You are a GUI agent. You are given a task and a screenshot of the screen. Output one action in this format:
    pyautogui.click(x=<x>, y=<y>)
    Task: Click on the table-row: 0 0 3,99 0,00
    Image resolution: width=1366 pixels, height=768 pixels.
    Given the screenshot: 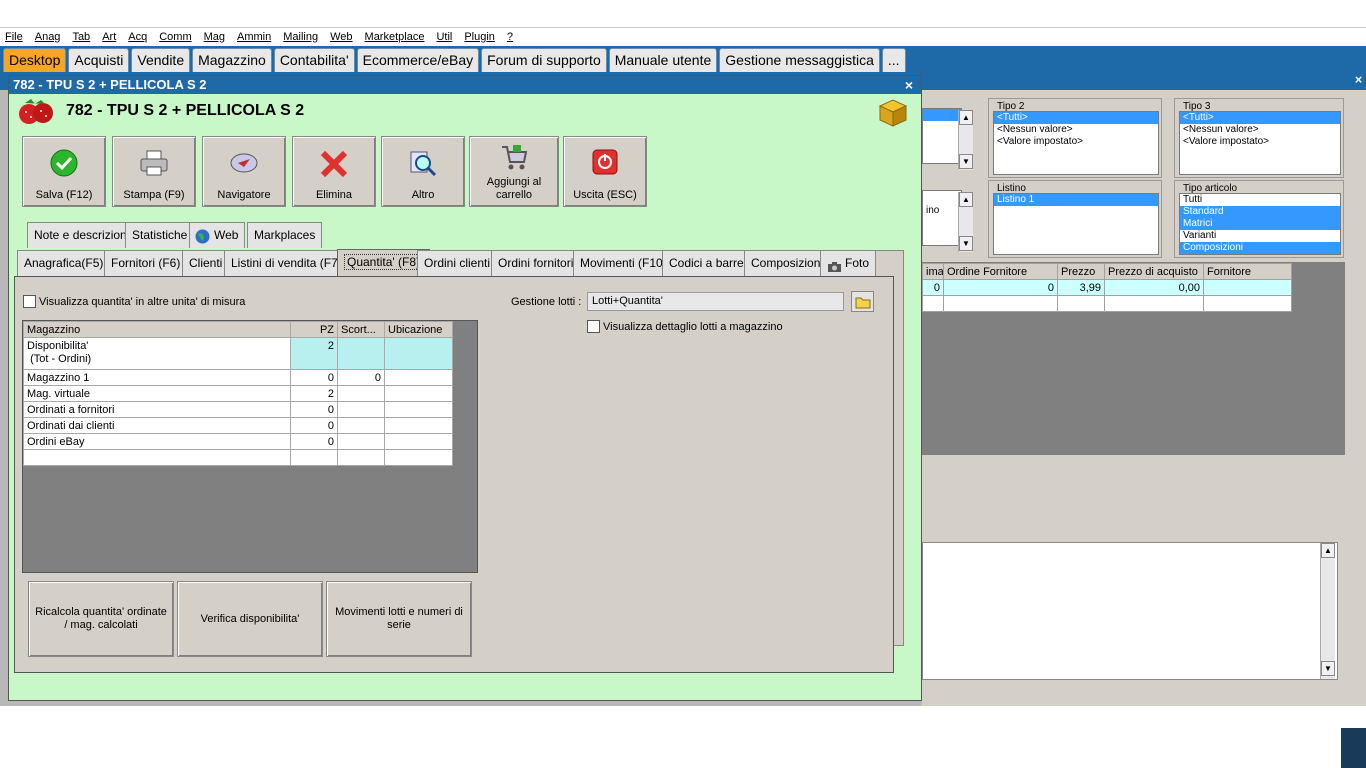 What is the action you would take?
    pyautogui.click(x=1107, y=287)
    